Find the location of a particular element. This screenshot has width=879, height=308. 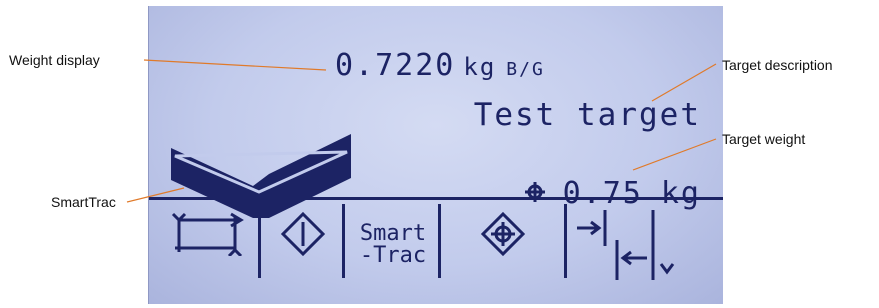

callout-weight-display: Weight display is located at coordinates (54, 60).